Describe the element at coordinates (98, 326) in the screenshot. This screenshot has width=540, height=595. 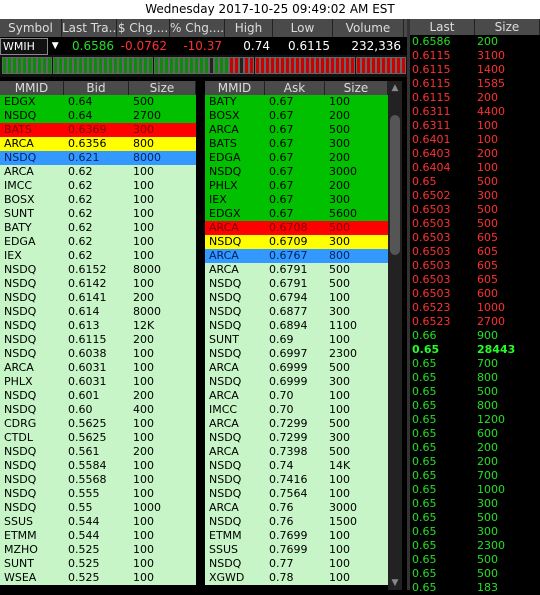
I see `bid-row: NSDQ 0.613 12K` at that location.